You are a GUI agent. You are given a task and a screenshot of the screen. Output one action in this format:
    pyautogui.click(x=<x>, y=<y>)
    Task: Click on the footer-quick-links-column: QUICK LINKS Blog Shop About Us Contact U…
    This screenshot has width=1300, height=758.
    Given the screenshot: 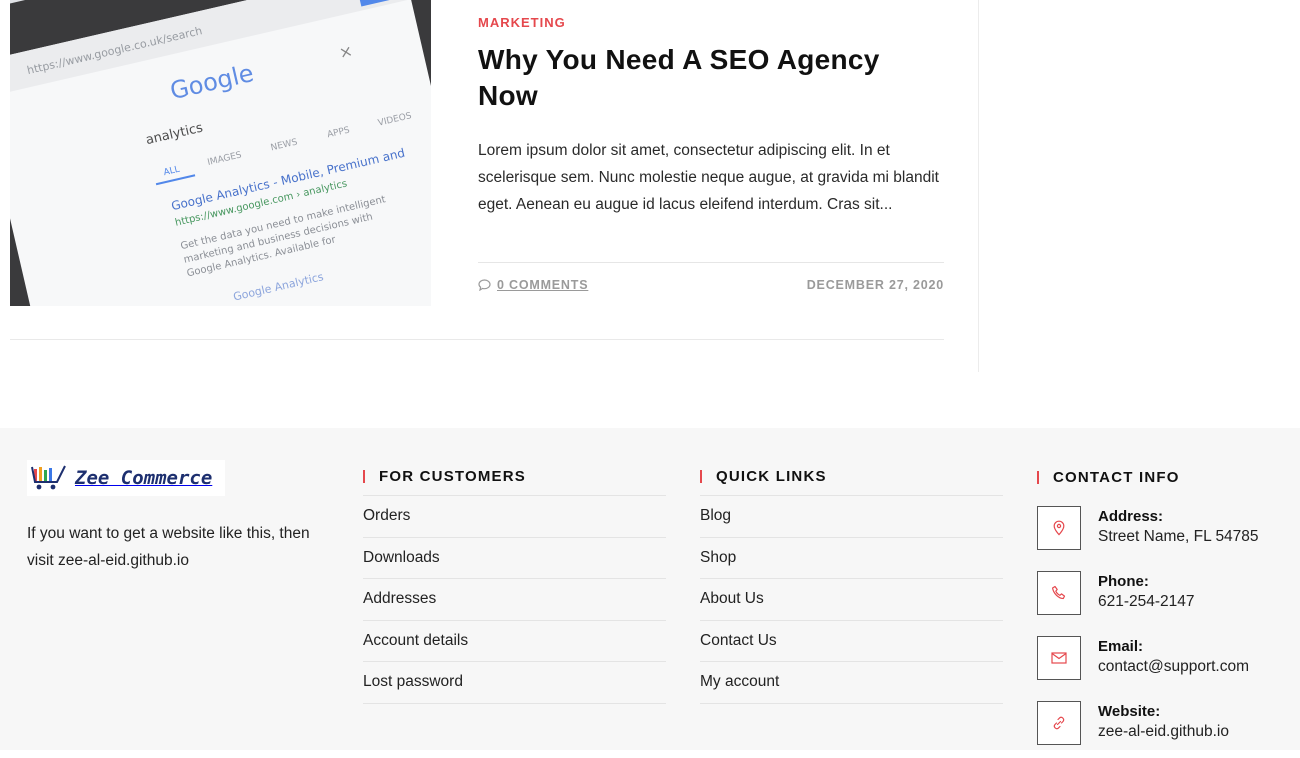 What is the action you would take?
    pyautogui.click(x=851, y=581)
    